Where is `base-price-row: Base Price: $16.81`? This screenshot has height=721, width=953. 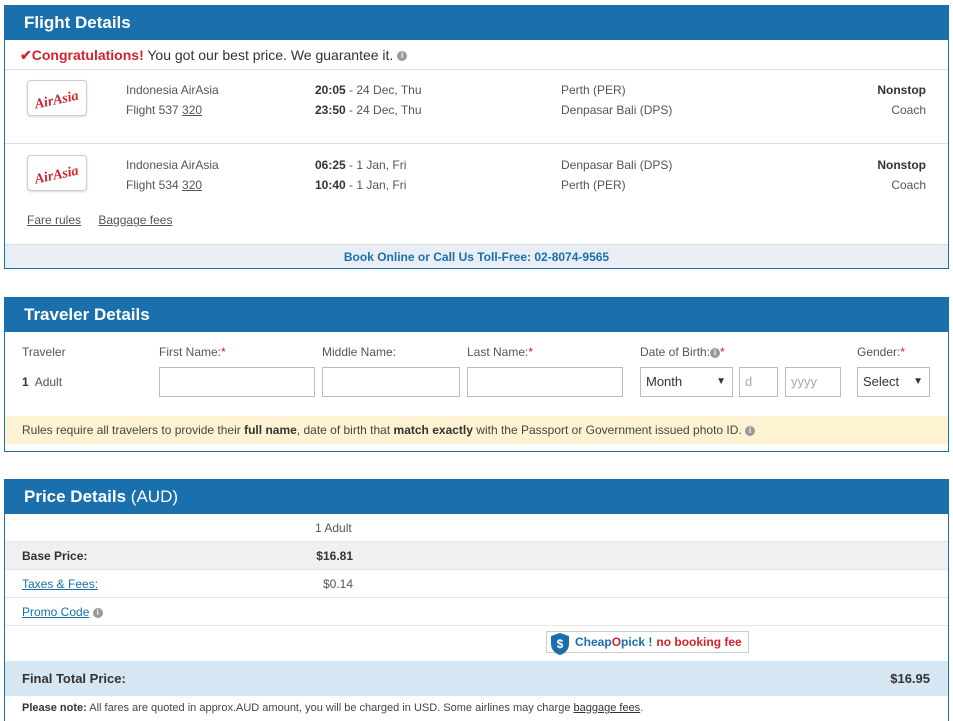
base-price-row: Base Price: $16.81 is located at coordinates (476, 556).